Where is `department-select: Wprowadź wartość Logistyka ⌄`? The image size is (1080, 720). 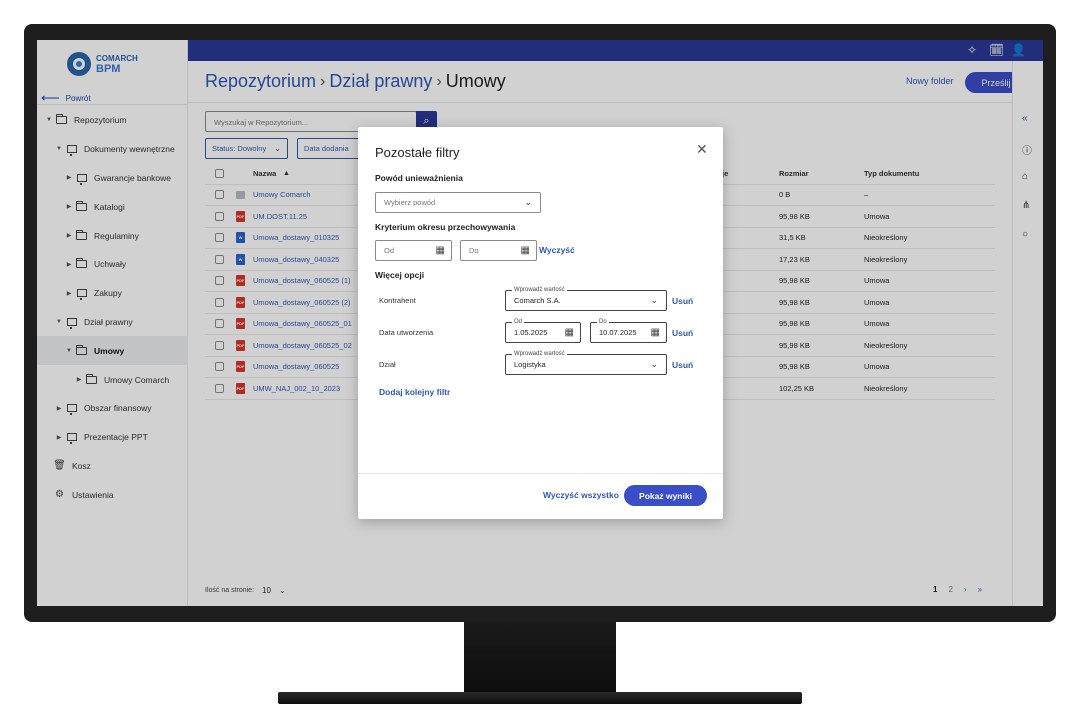
department-select: Wprowadź wartość Logistyka ⌄ is located at coordinates (586, 362).